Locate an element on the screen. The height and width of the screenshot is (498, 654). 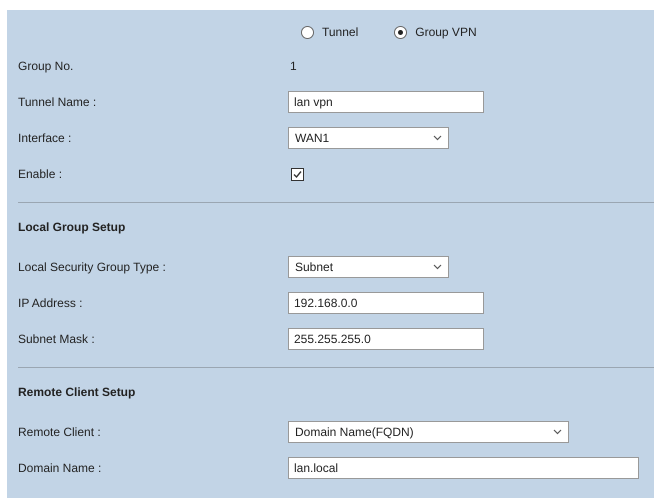
field-label: Subnet Mask : is located at coordinates (57, 339).